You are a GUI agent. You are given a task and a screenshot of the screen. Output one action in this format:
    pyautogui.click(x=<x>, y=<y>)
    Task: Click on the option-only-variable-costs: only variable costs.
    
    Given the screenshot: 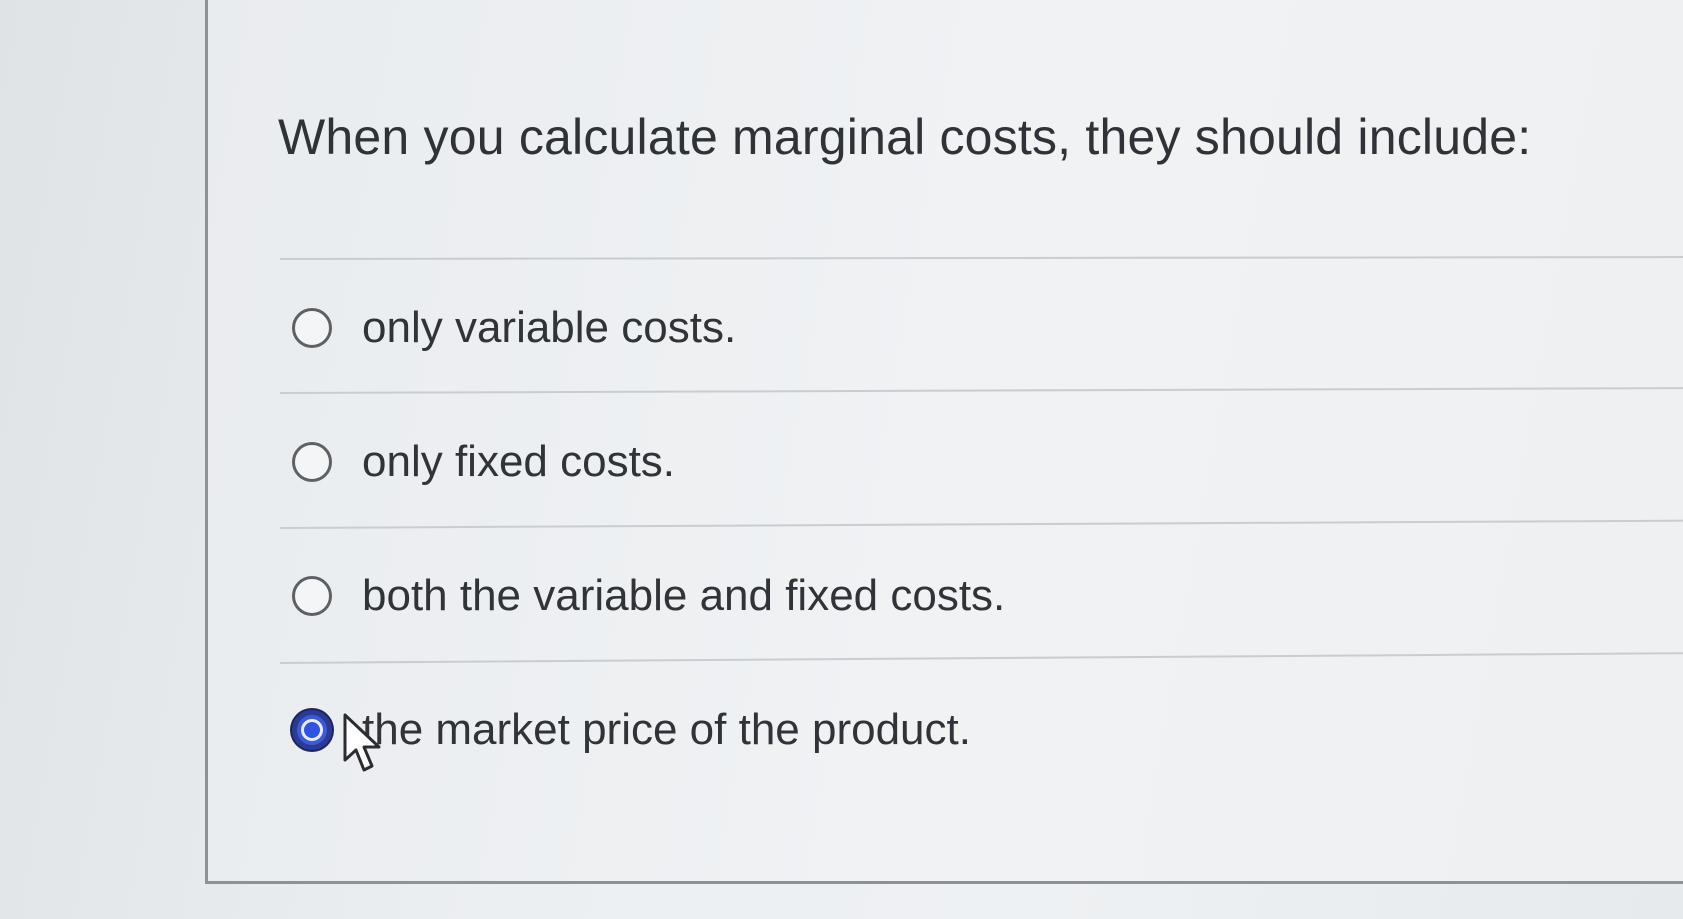 What is the action you would take?
    pyautogui.click(x=514, y=328)
    